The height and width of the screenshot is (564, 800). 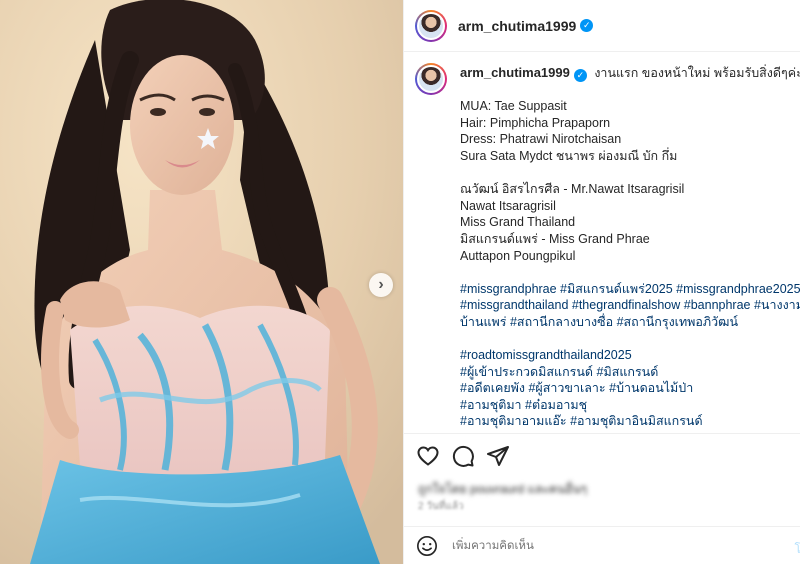 What do you see at coordinates (797, 549) in the screenshot?
I see `post-comment-button: โ` at bounding box center [797, 549].